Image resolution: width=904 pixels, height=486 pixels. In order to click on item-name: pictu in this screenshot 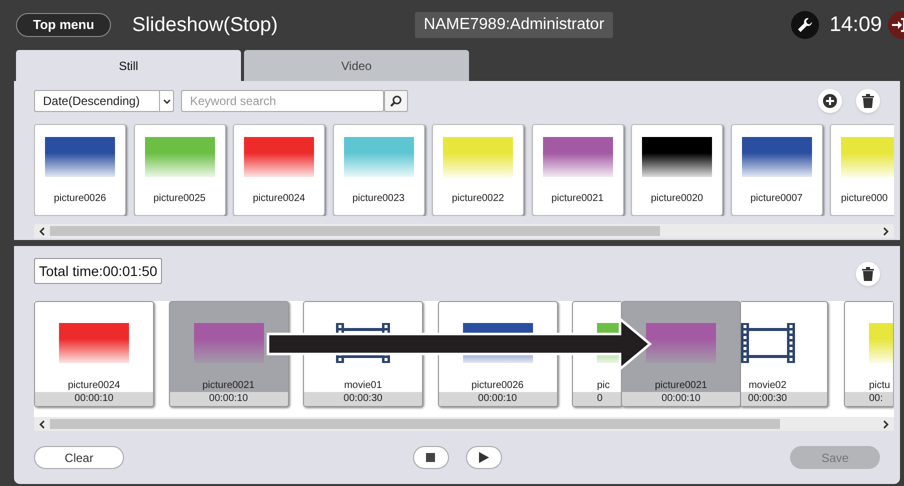, I will do `click(879, 386)`.